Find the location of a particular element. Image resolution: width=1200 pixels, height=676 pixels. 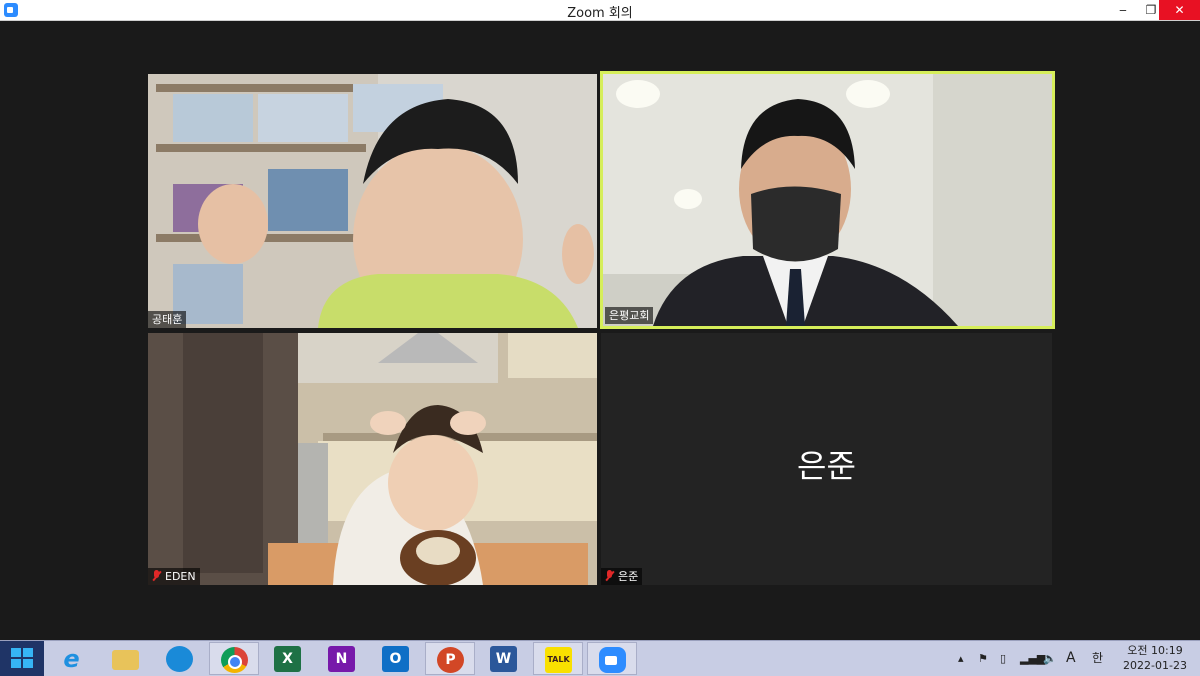

participant-name: 은평교회 is located at coordinates (629, 315).